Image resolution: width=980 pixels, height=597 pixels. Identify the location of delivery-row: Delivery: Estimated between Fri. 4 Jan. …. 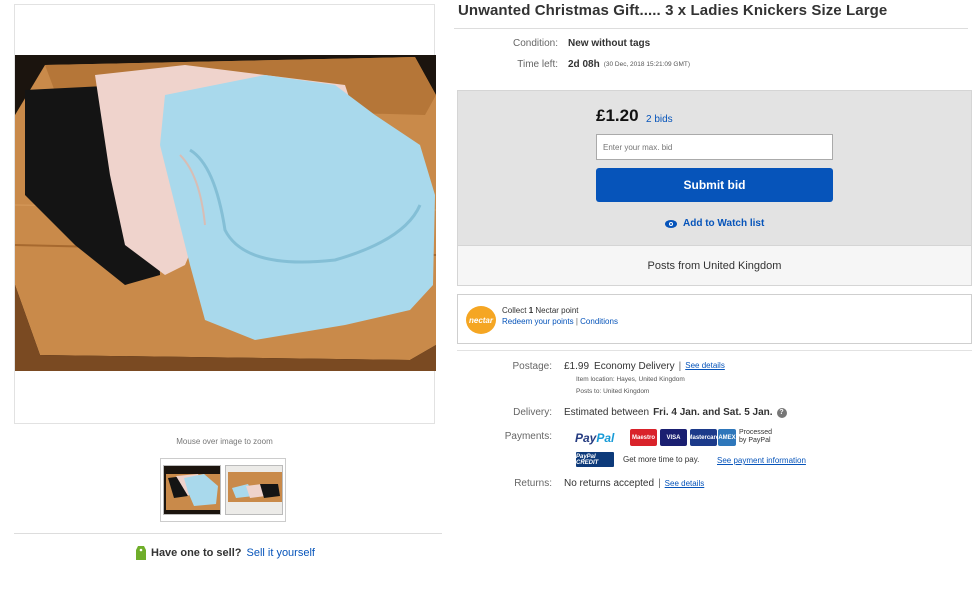
(622, 412).